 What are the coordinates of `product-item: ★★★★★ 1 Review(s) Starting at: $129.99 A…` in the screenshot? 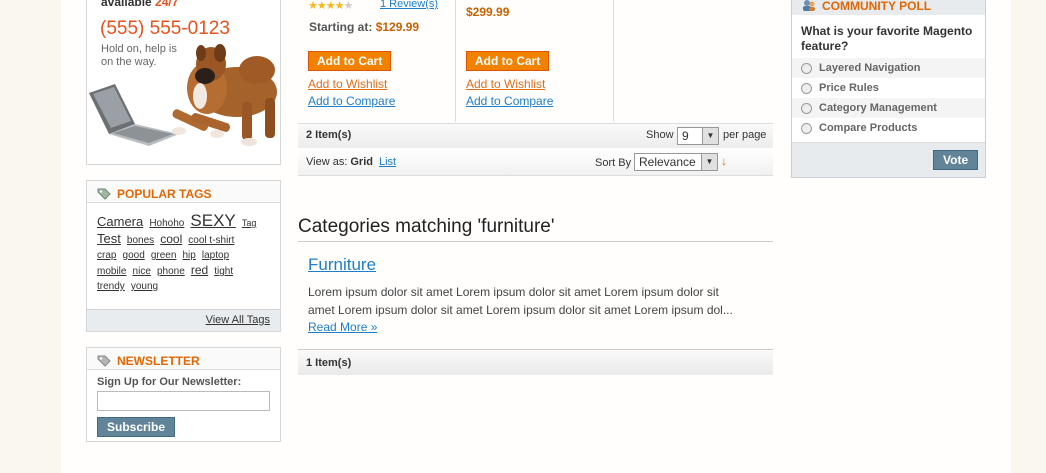 It's located at (377, 61).